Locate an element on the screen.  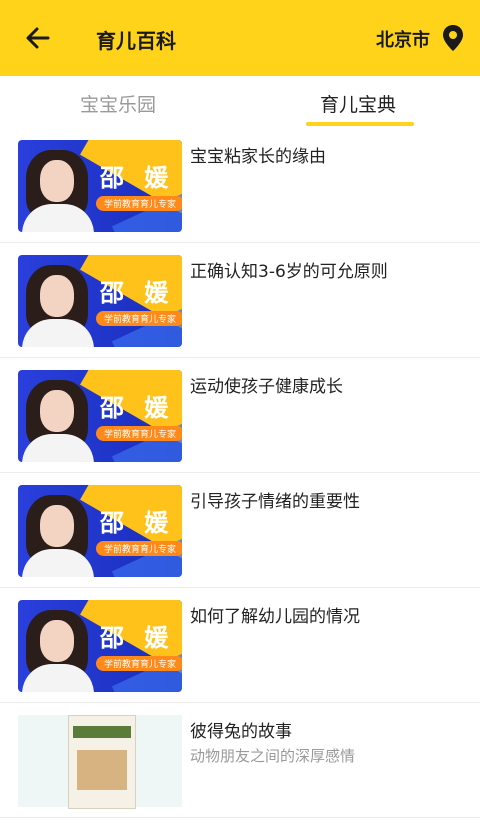
book-thumbnail is located at coordinates (100, 762).